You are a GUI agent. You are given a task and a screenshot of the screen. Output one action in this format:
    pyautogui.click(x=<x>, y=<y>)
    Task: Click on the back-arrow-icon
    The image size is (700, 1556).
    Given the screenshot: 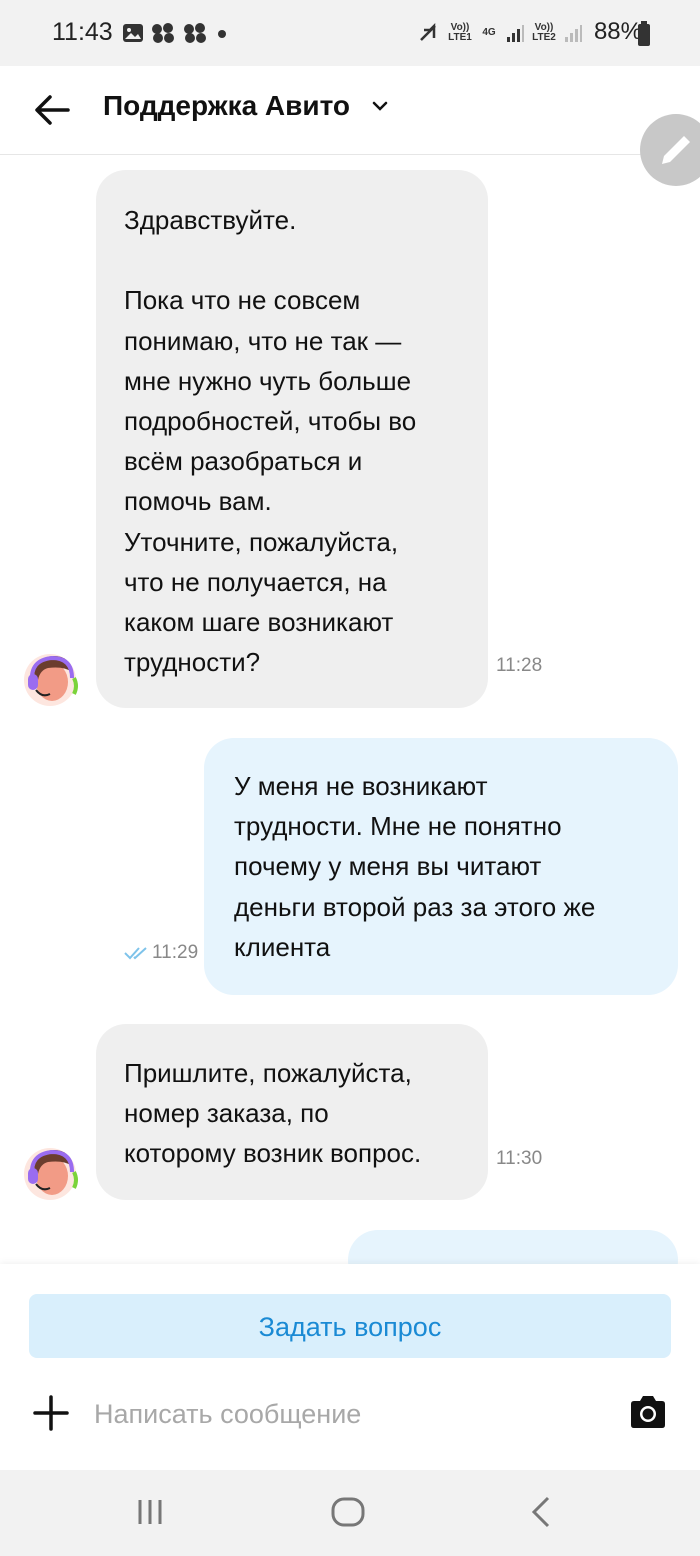 What is the action you would take?
    pyautogui.click(x=52, y=110)
    